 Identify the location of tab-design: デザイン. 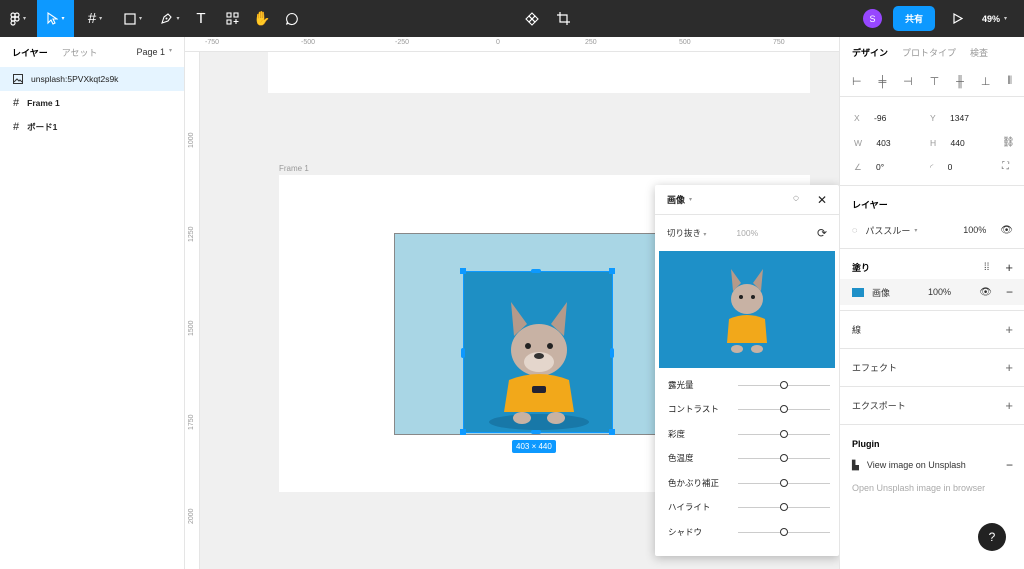
(870, 52).